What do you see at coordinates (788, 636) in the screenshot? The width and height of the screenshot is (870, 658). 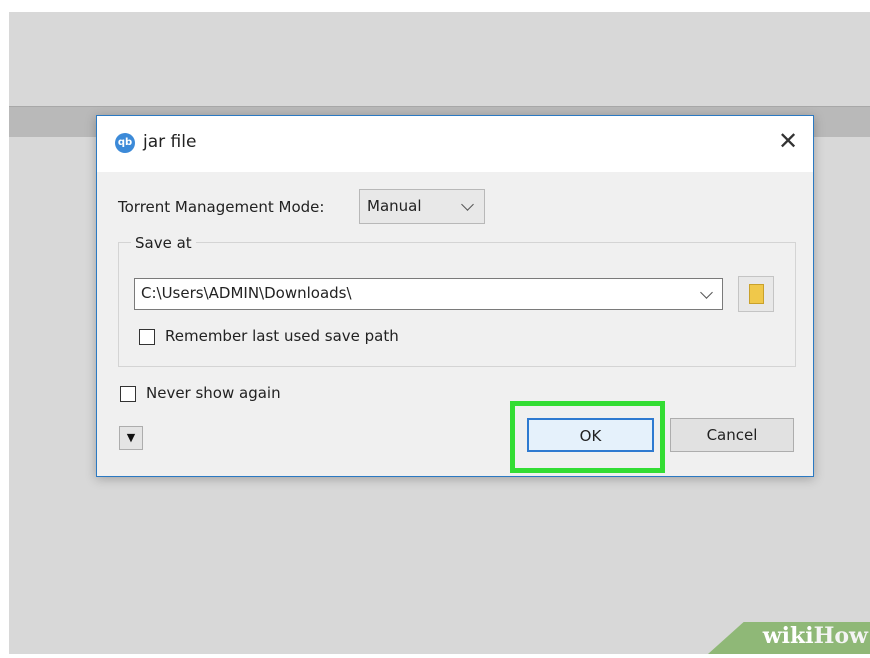 I see `watermark-part1: wiki` at bounding box center [788, 636].